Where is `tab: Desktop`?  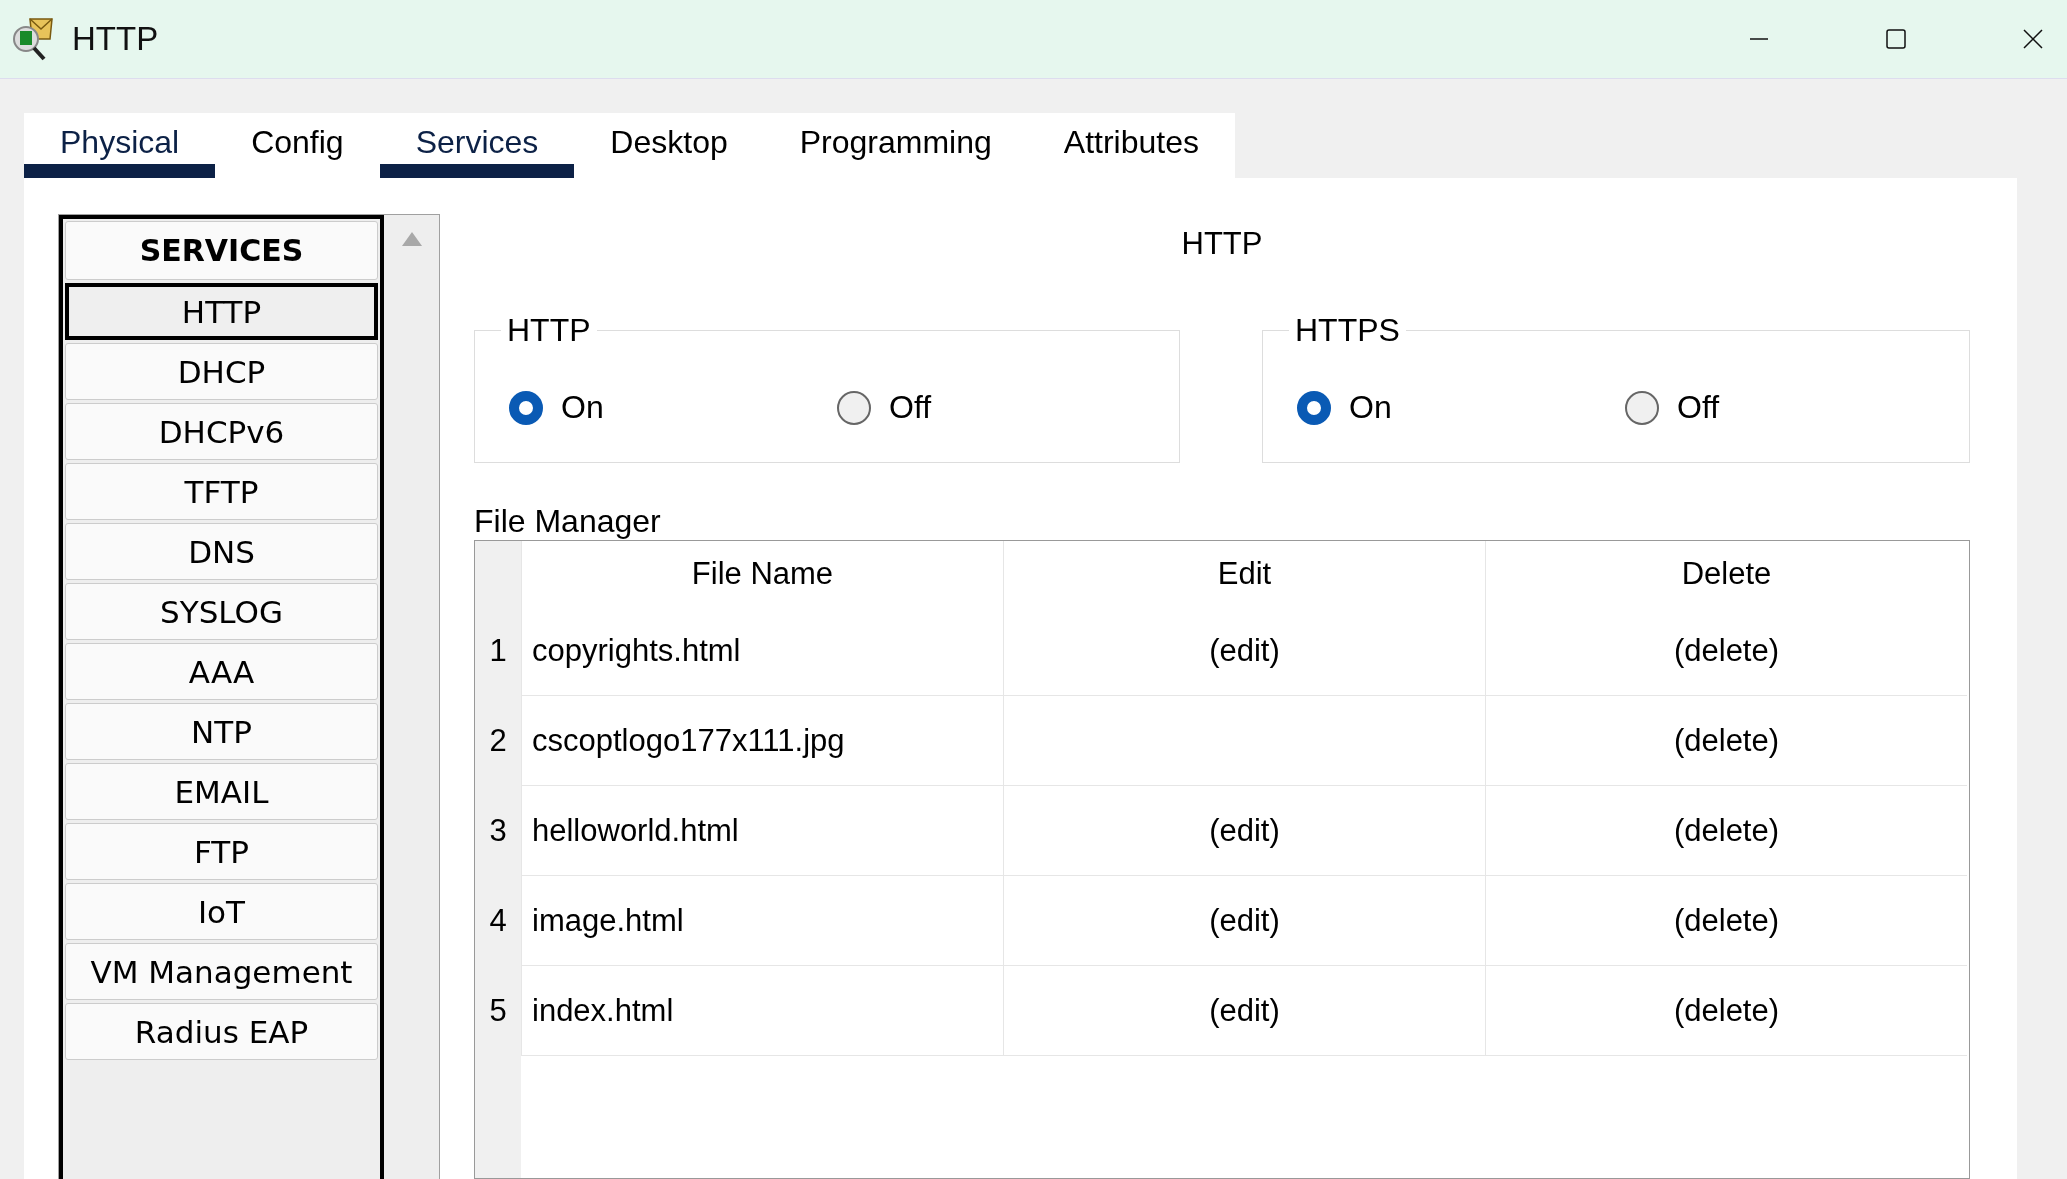
tab: Desktop is located at coordinates (669, 145).